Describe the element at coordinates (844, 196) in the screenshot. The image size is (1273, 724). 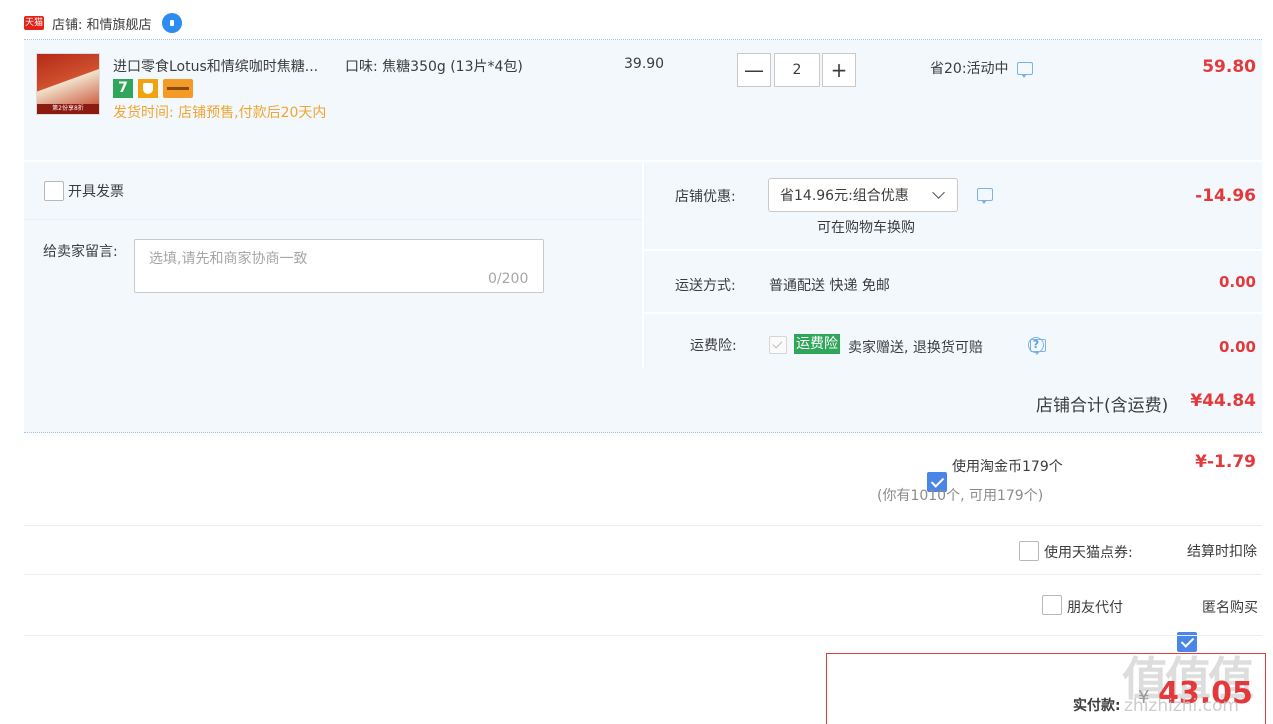
I see `store-discount-value: 省14.96元:组合优惠` at that location.